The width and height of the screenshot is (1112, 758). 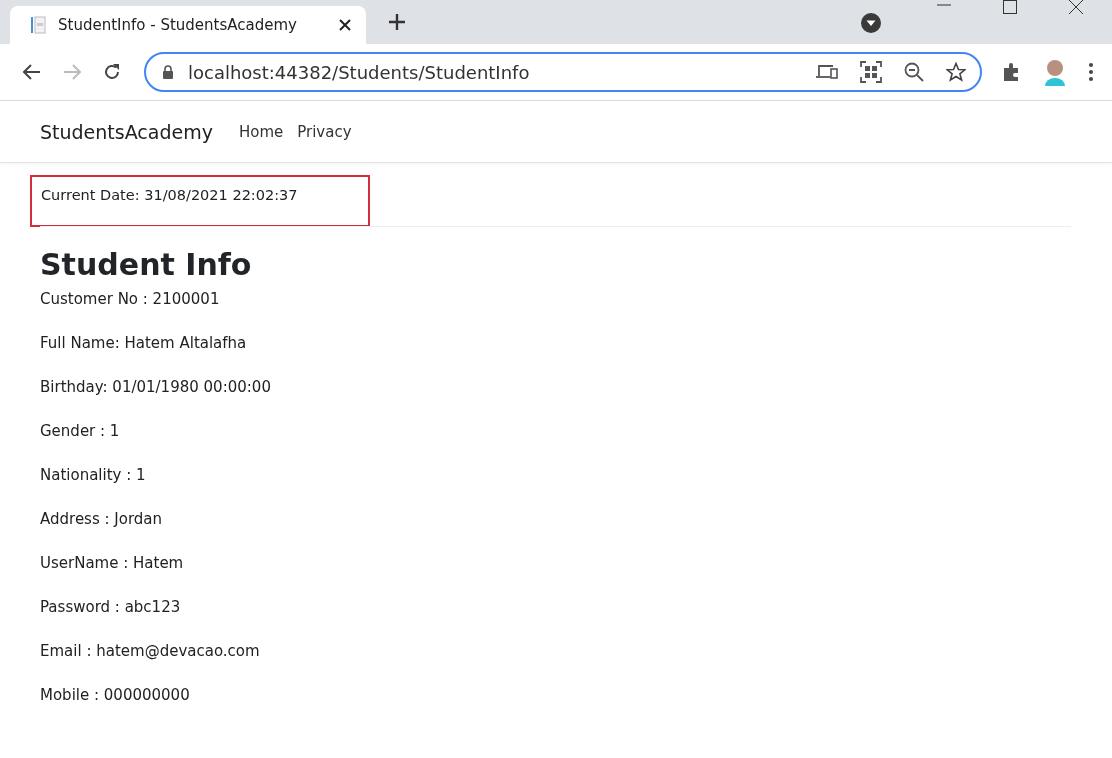 What do you see at coordinates (146, 264) in the screenshot?
I see `page-heading: Student Info` at bounding box center [146, 264].